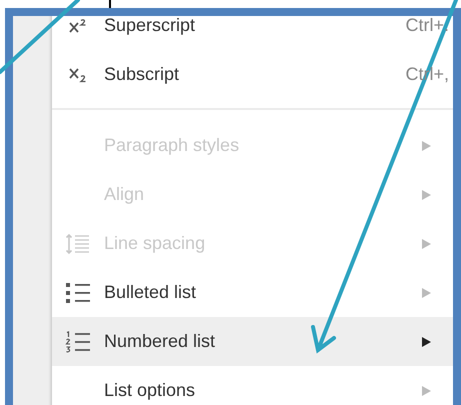 The image size is (461, 405). Describe the element at coordinates (110, 4) in the screenshot. I see `text-cursor` at that location.